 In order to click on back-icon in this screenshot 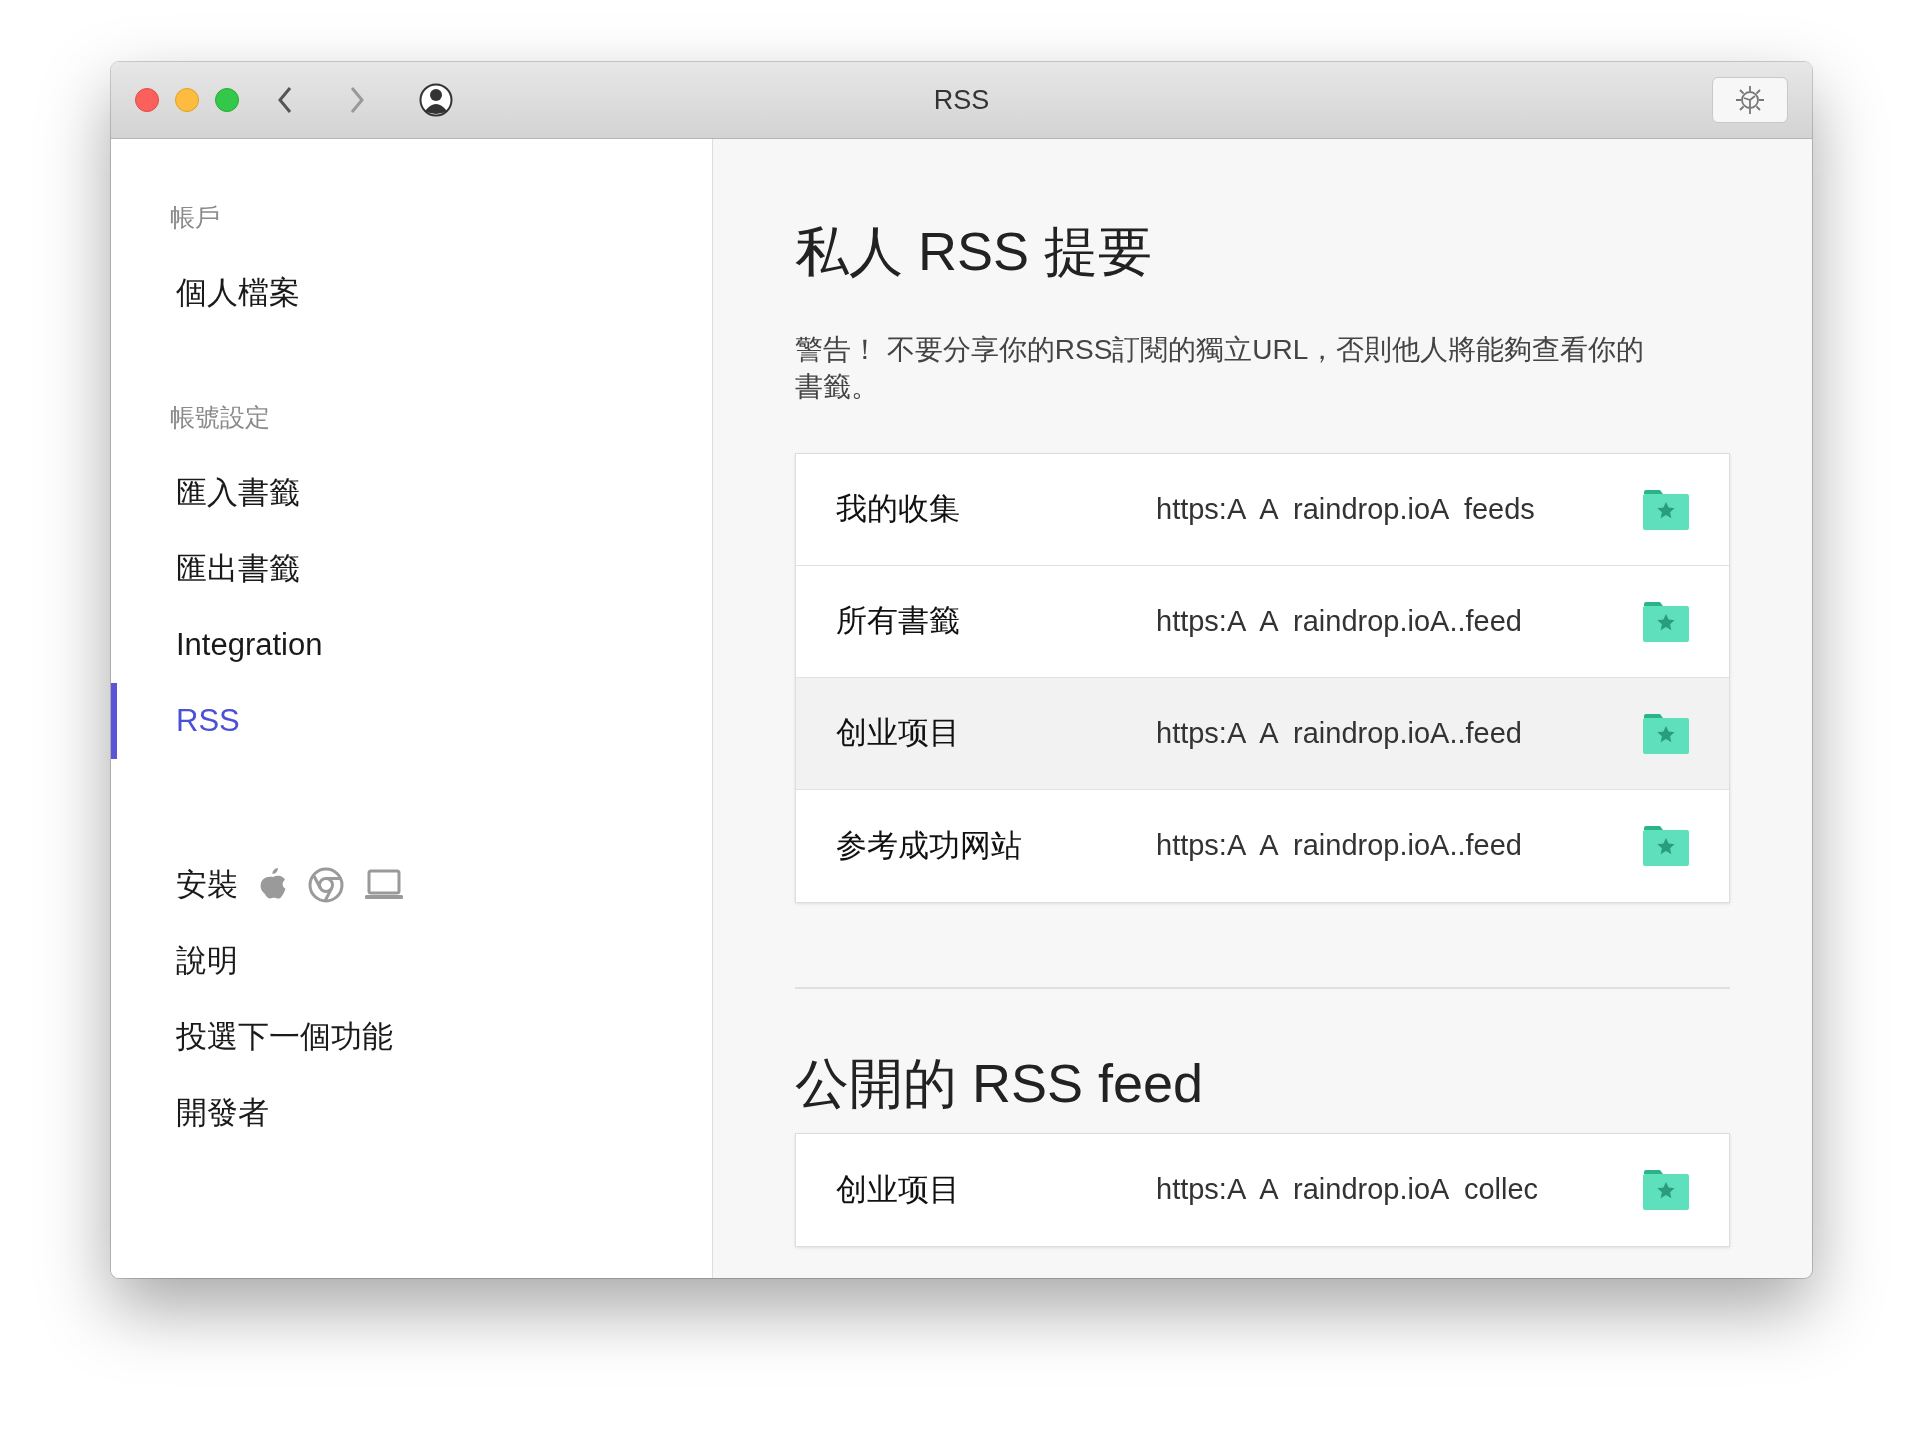, I will do `click(285, 100)`.